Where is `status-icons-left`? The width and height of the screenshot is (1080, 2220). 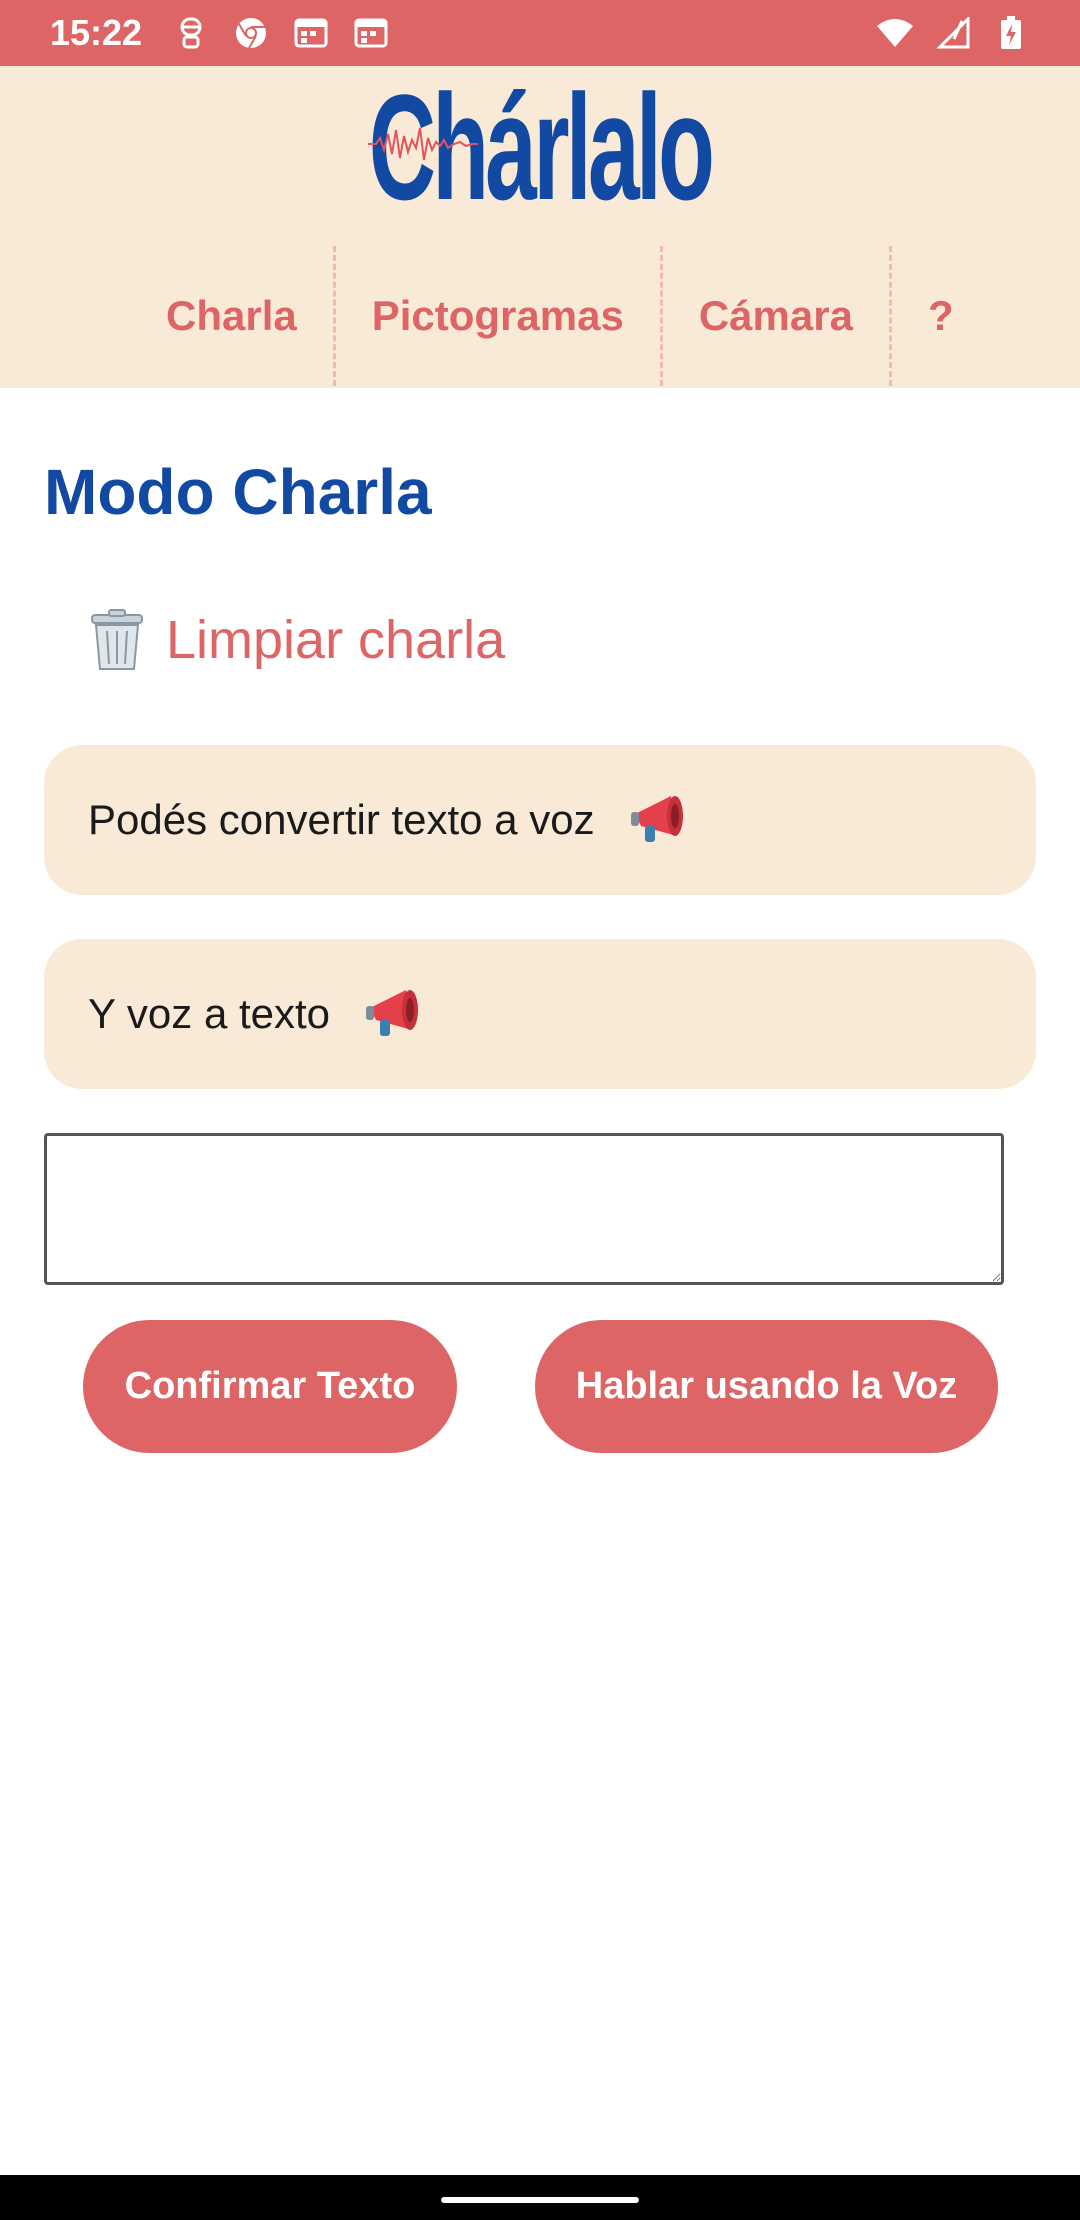
status-icons-left is located at coordinates (281, 33).